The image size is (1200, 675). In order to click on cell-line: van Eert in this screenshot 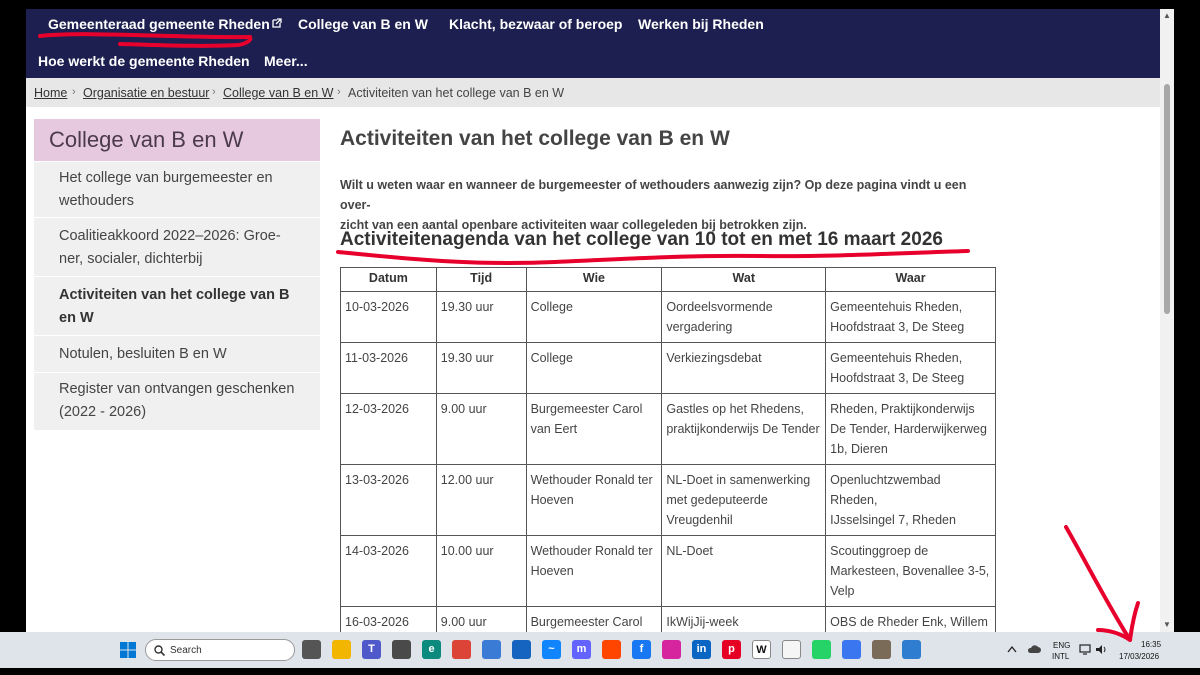, I will do `click(554, 429)`.